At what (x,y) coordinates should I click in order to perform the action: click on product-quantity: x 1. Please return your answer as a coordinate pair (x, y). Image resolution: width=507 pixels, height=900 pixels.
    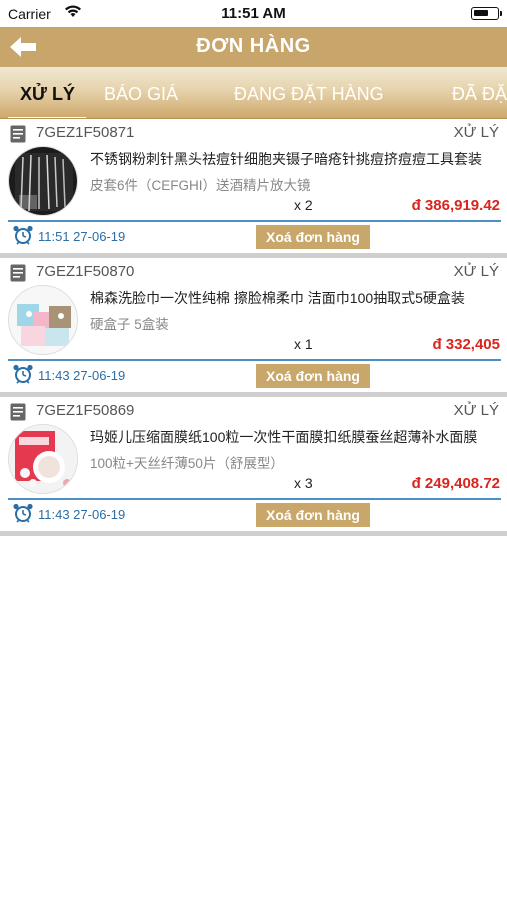
    Looking at the image, I should click on (303, 344).